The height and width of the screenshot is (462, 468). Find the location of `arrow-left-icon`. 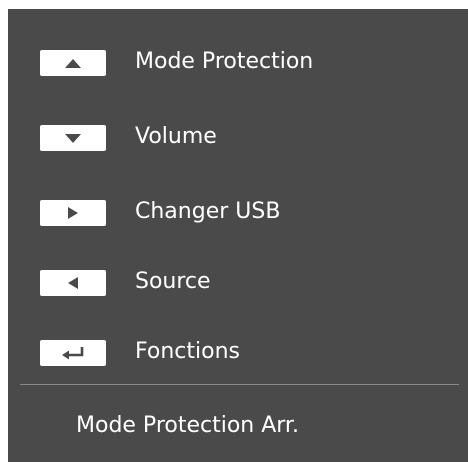

arrow-left-icon is located at coordinates (73, 283).